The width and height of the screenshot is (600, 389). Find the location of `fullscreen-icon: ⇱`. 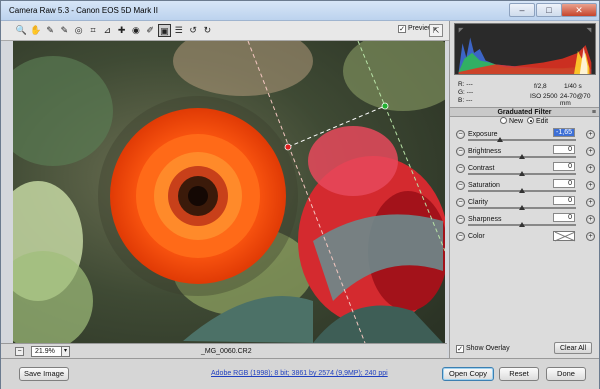

fullscreen-icon: ⇱ is located at coordinates (436, 30).